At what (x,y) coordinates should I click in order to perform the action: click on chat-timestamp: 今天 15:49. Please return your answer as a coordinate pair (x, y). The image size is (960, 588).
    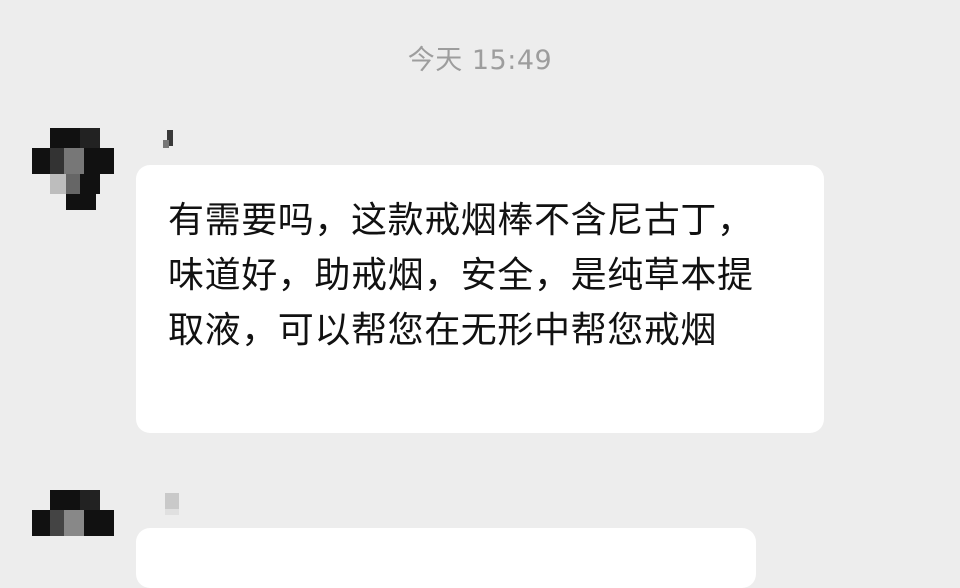
    Looking at the image, I should click on (480, 60).